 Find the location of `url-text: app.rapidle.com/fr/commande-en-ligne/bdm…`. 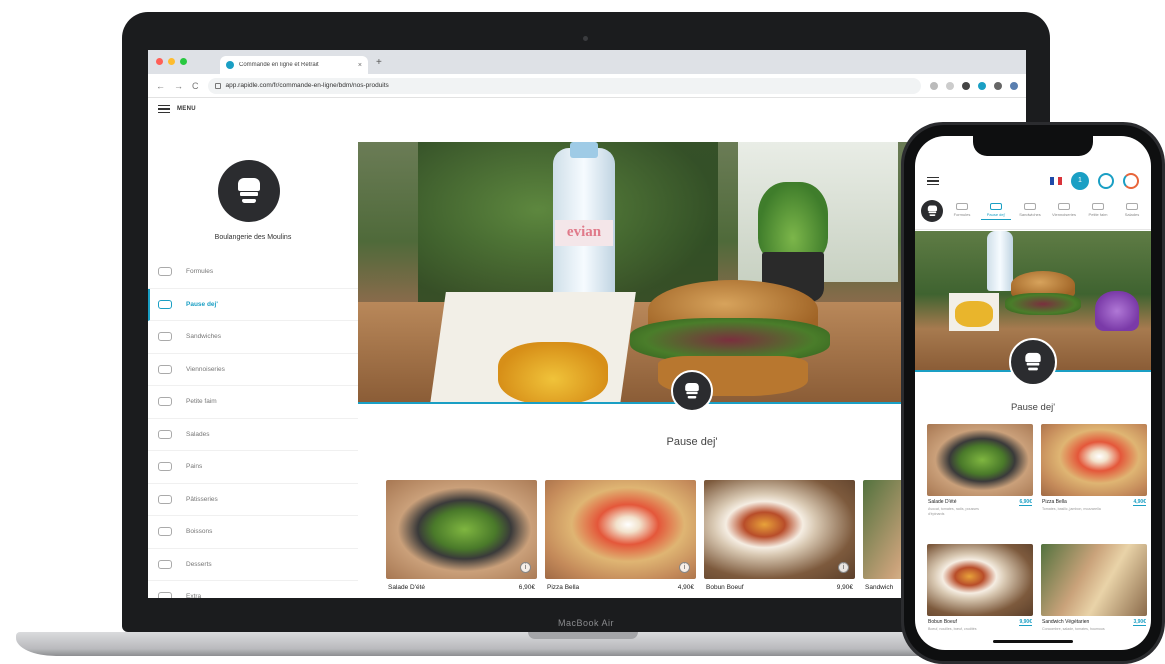

url-text: app.rapidle.com/fr/commande-en-ligne/bdm… is located at coordinates (307, 85).